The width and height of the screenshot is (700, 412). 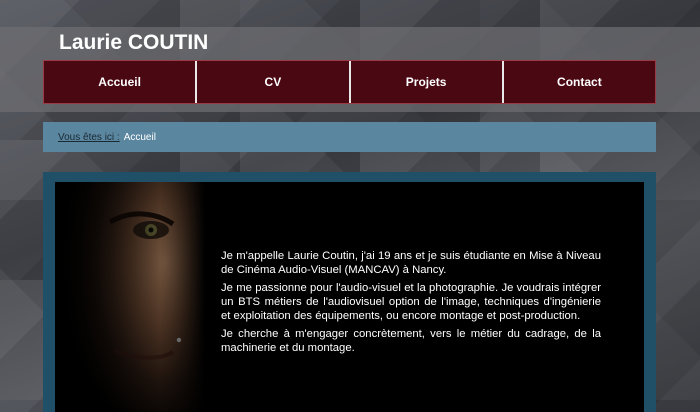 I want to click on nav-item-projets: Projets, so click(x=427, y=82).